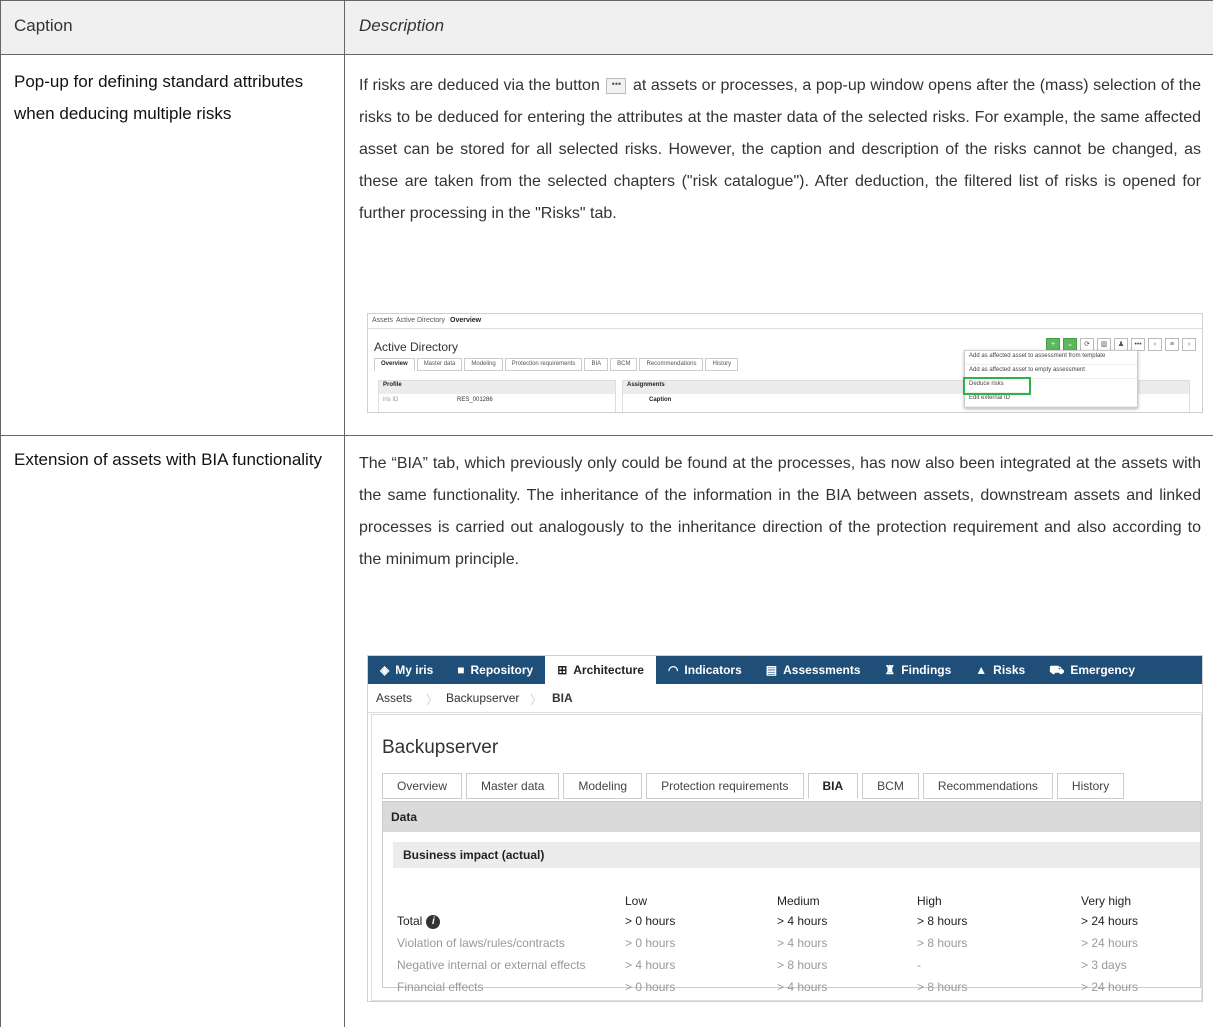 The image size is (1213, 1027). I want to click on section-header: Business impact (actual), so click(796, 855).